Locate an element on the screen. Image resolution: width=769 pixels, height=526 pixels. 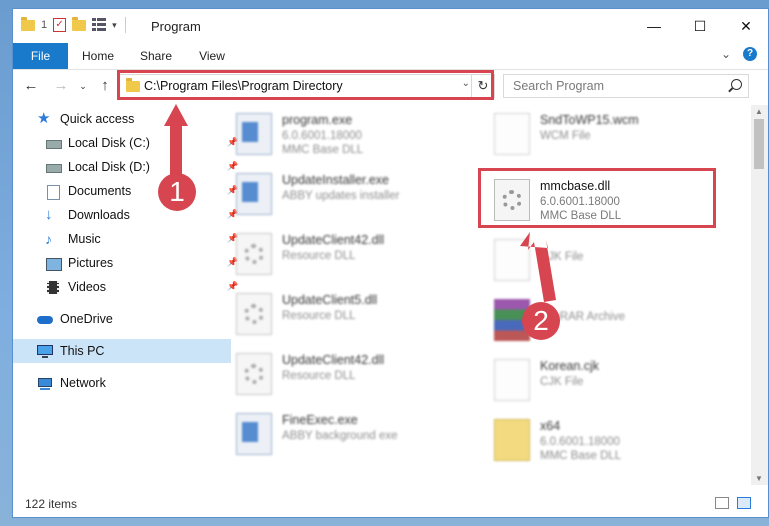
ribbon-tabs: File Home Share View ⌄ ? is located at coordinates (390, 56).